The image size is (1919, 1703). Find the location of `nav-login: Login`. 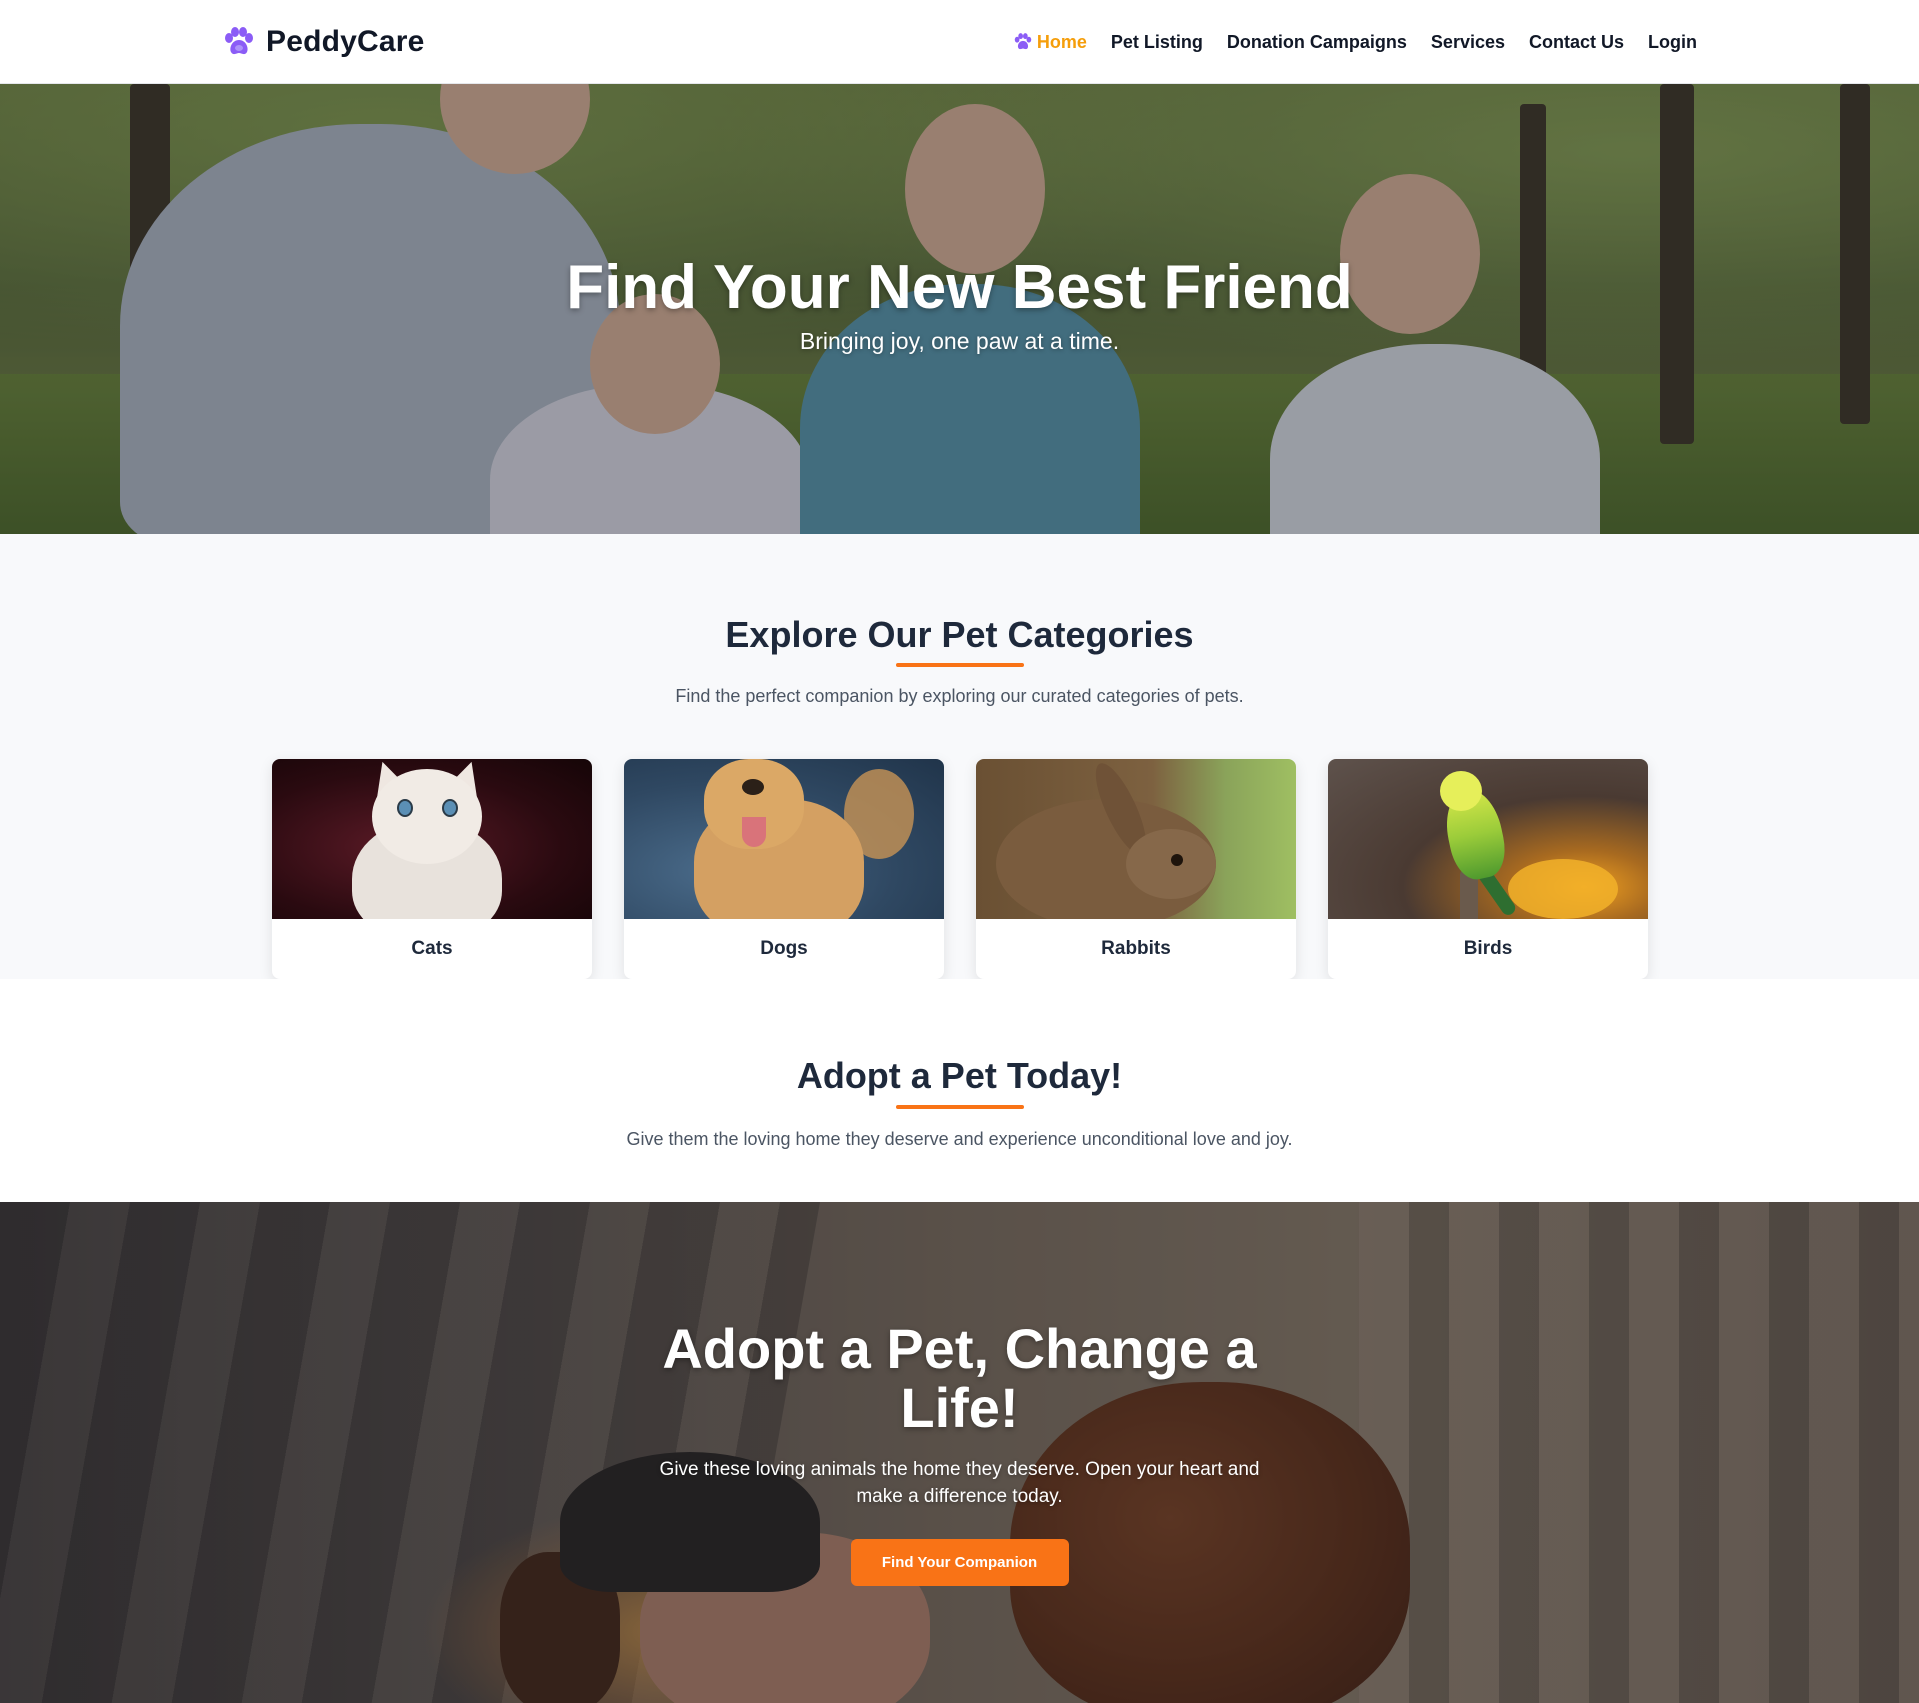

nav-login: Login is located at coordinates (1672, 42).